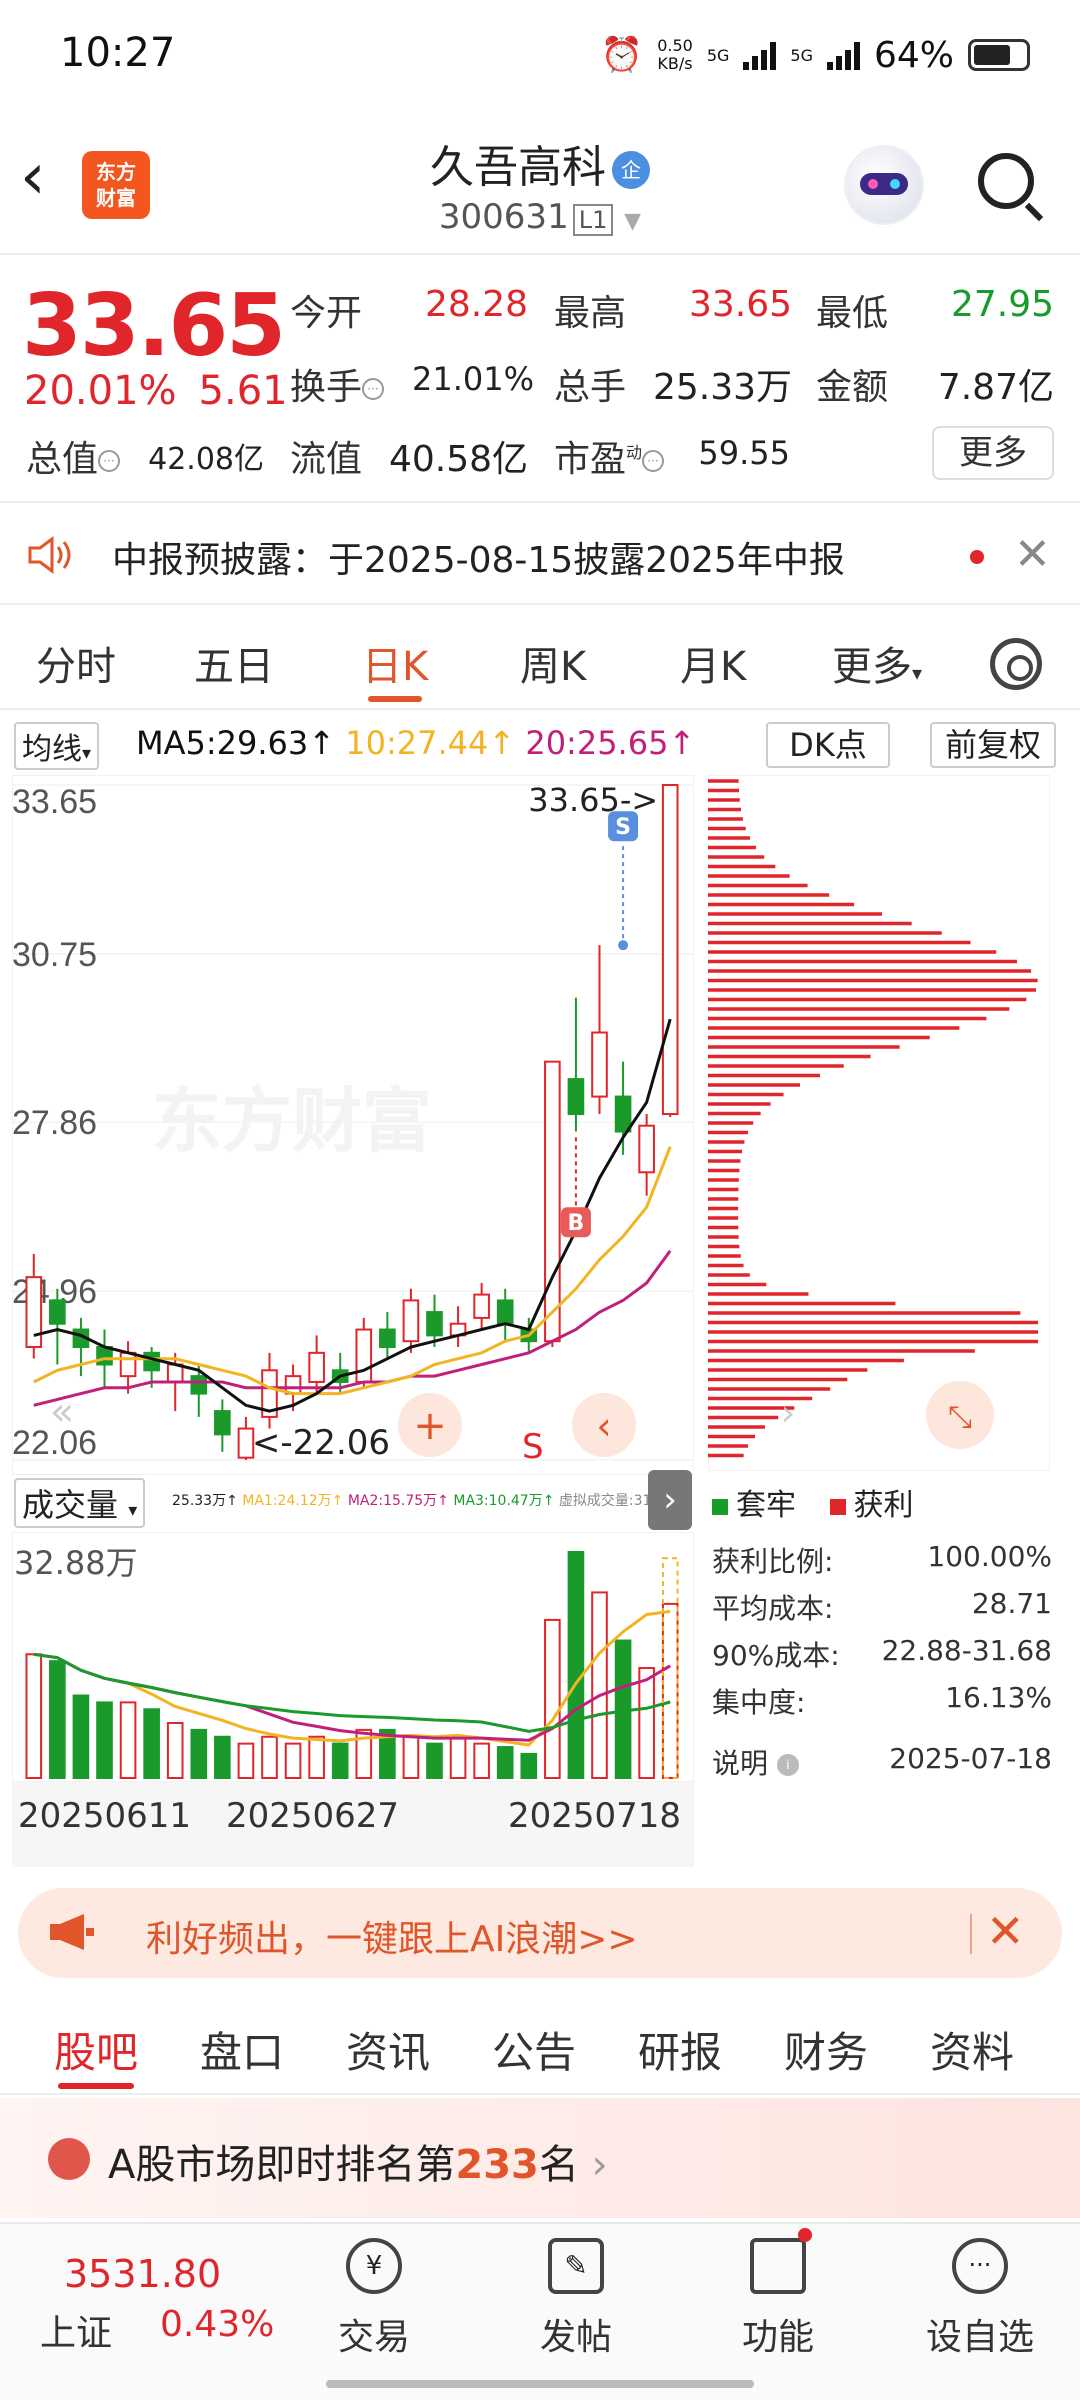 The height and width of the screenshot is (2400, 1080). What do you see at coordinates (843, 55) in the screenshot?
I see `signal-icon` at bounding box center [843, 55].